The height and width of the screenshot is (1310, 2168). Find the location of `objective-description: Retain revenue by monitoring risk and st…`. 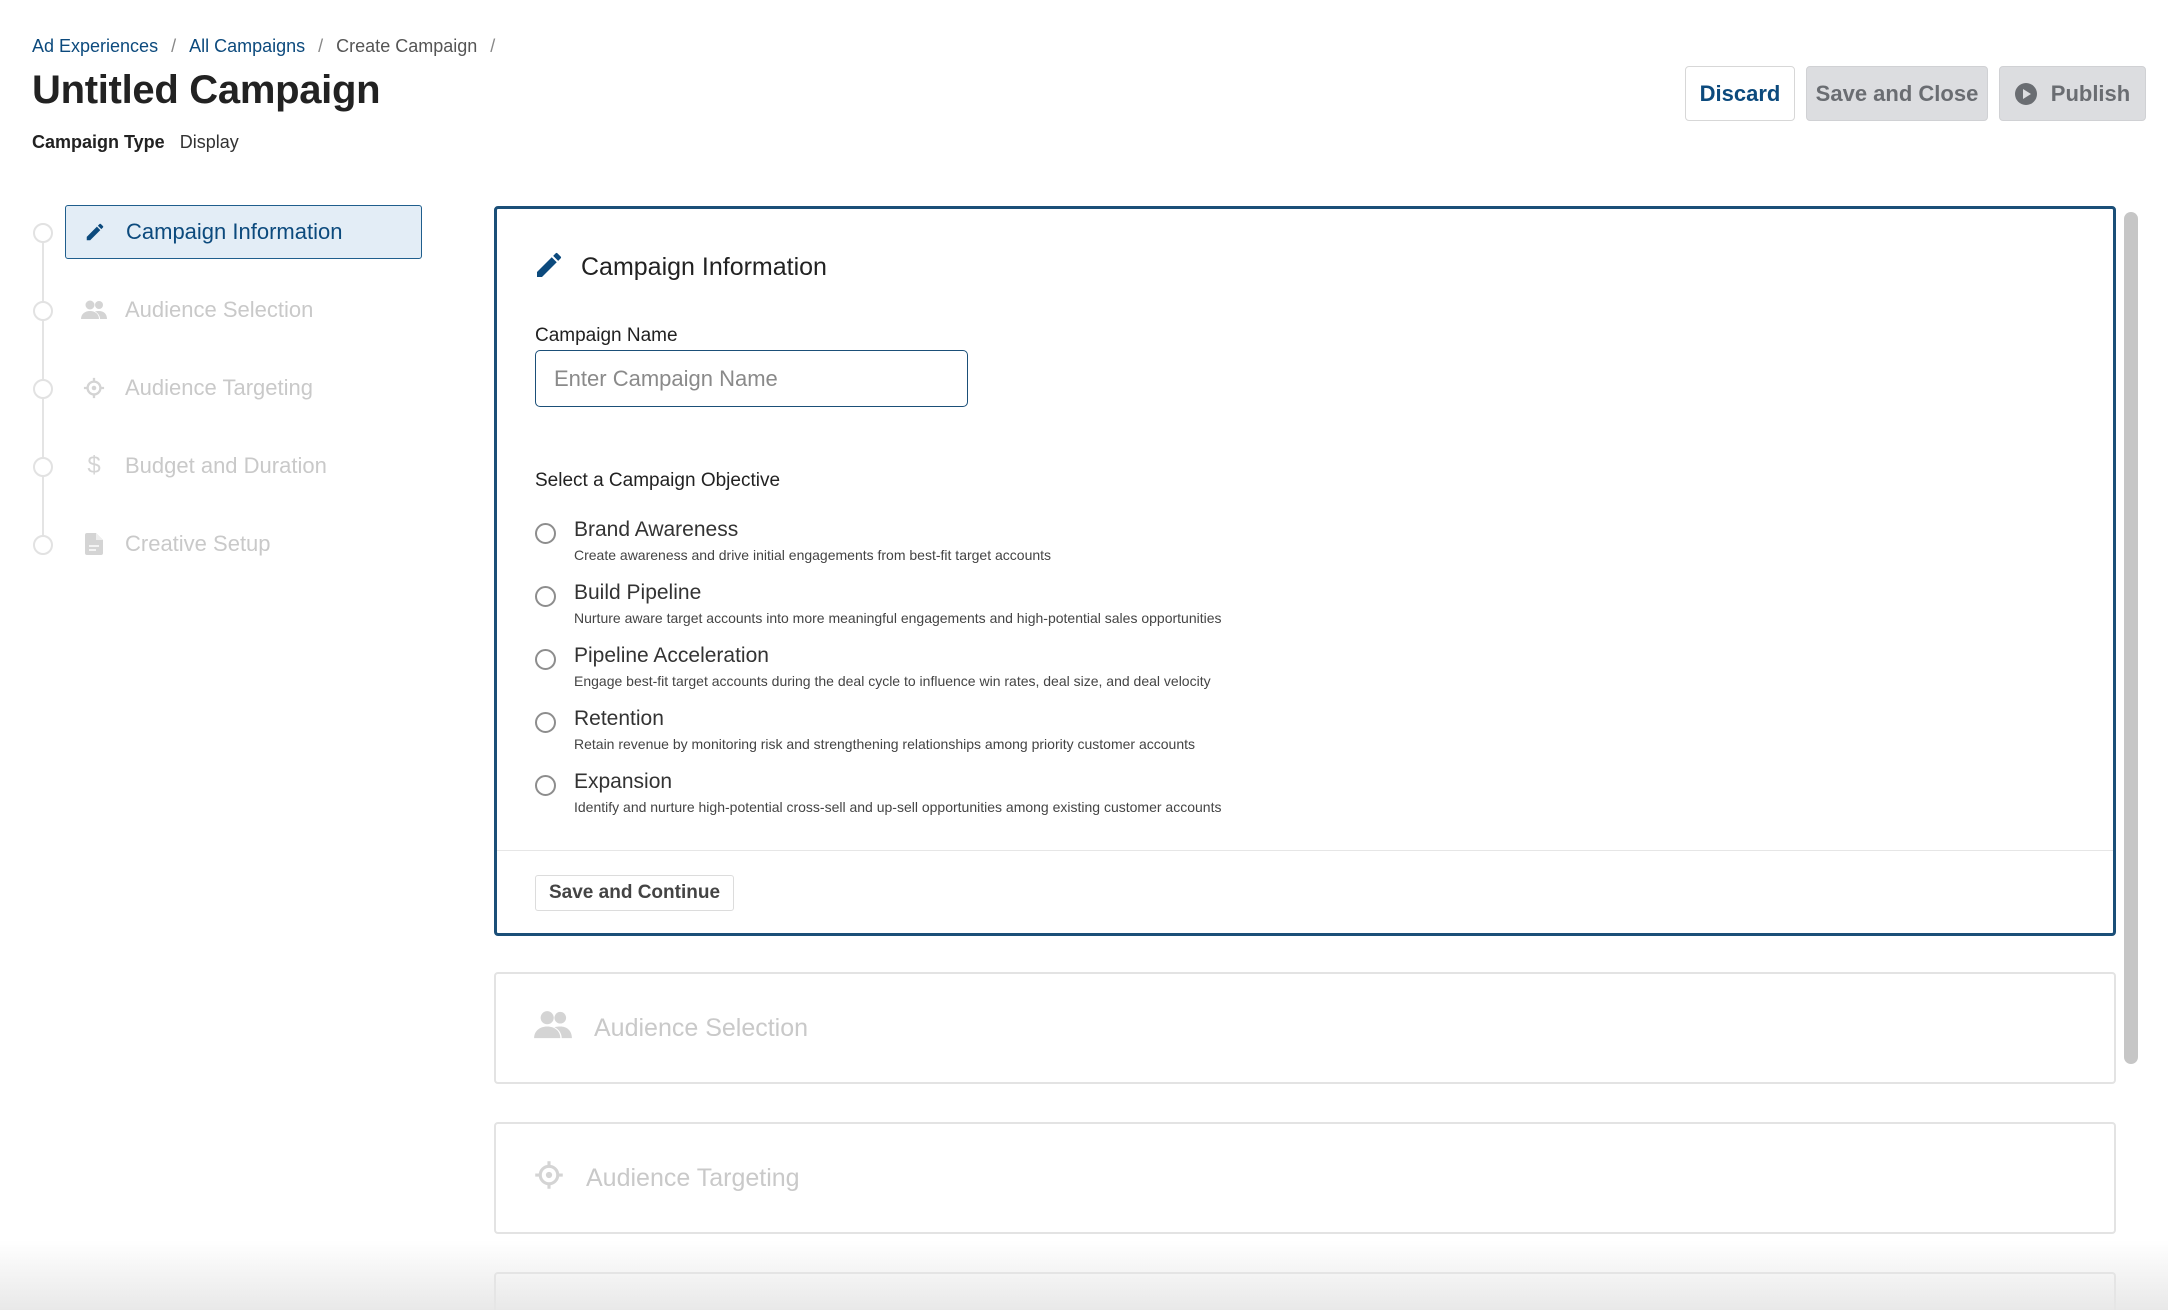

objective-description: Retain revenue by monitoring risk and st… is located at coordinates (884, 744).